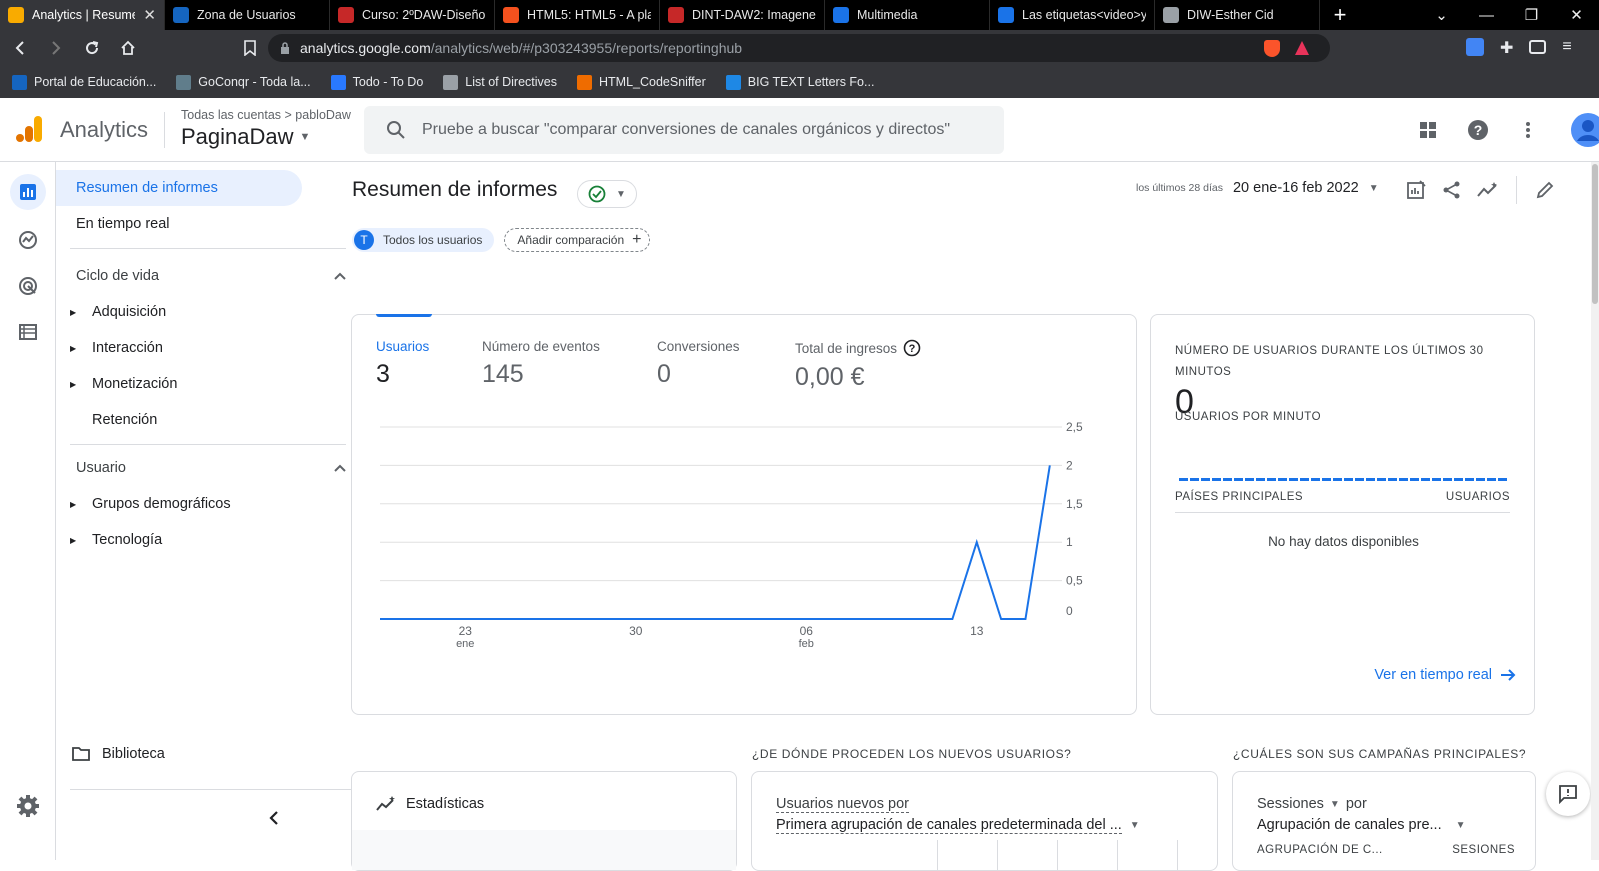 The height and width of the screenshot is (871, 1599). Describe the element at coordinates (28, 192) in the screenshot. I see `reports-icon` at that location.